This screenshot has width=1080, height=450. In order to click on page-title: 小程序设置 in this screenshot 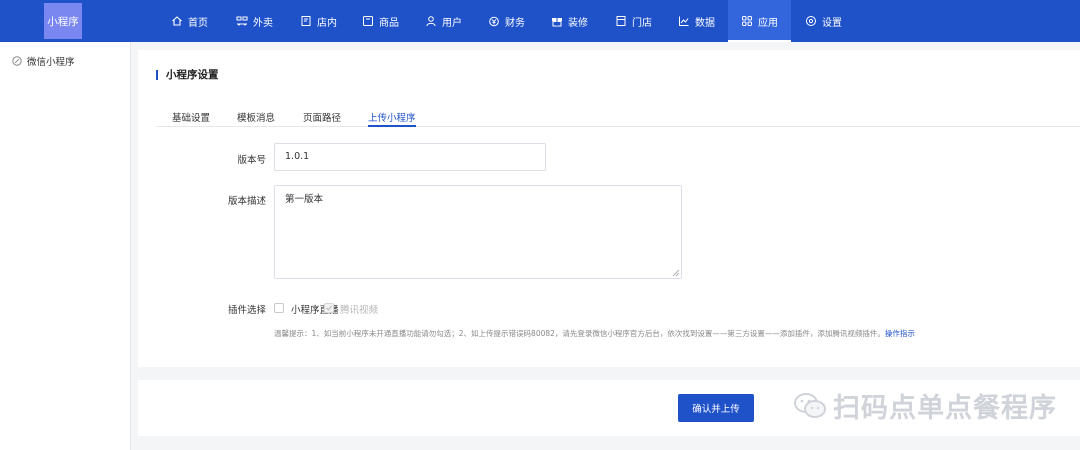, I will do `click(187, 75)`.